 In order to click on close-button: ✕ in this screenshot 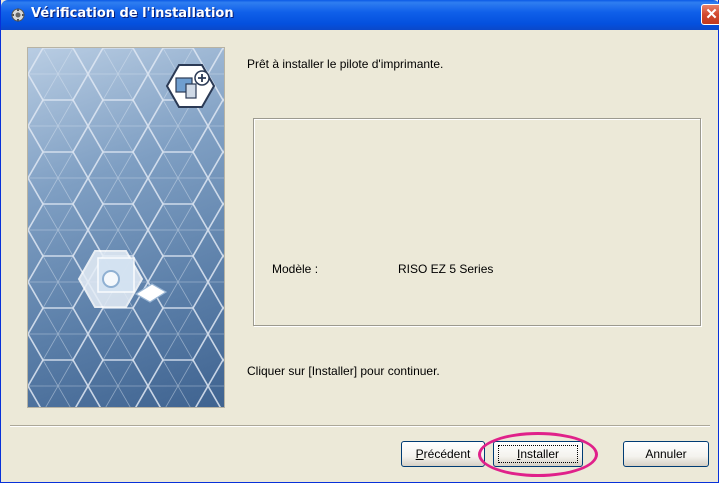, I will do `click(710, 14)`.